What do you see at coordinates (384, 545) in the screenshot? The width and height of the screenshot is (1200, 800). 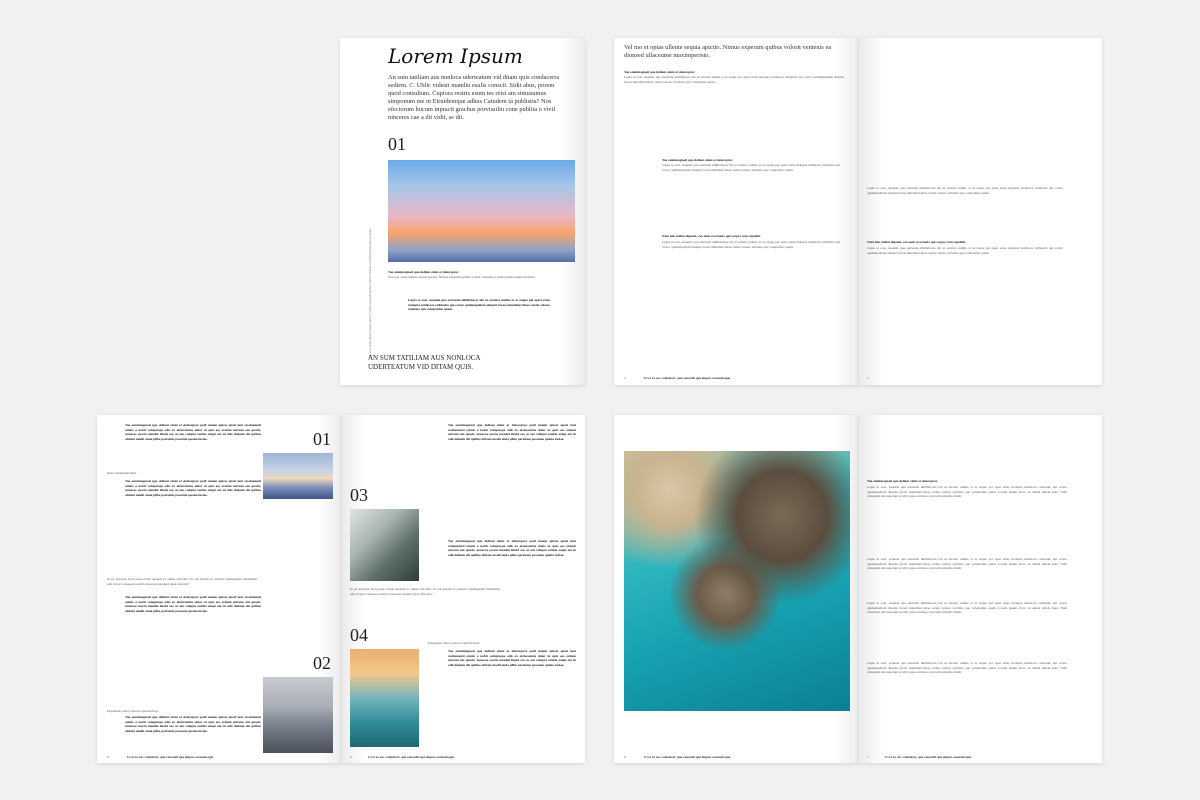 I see `forest-photo` at bounding box center [384, 545].